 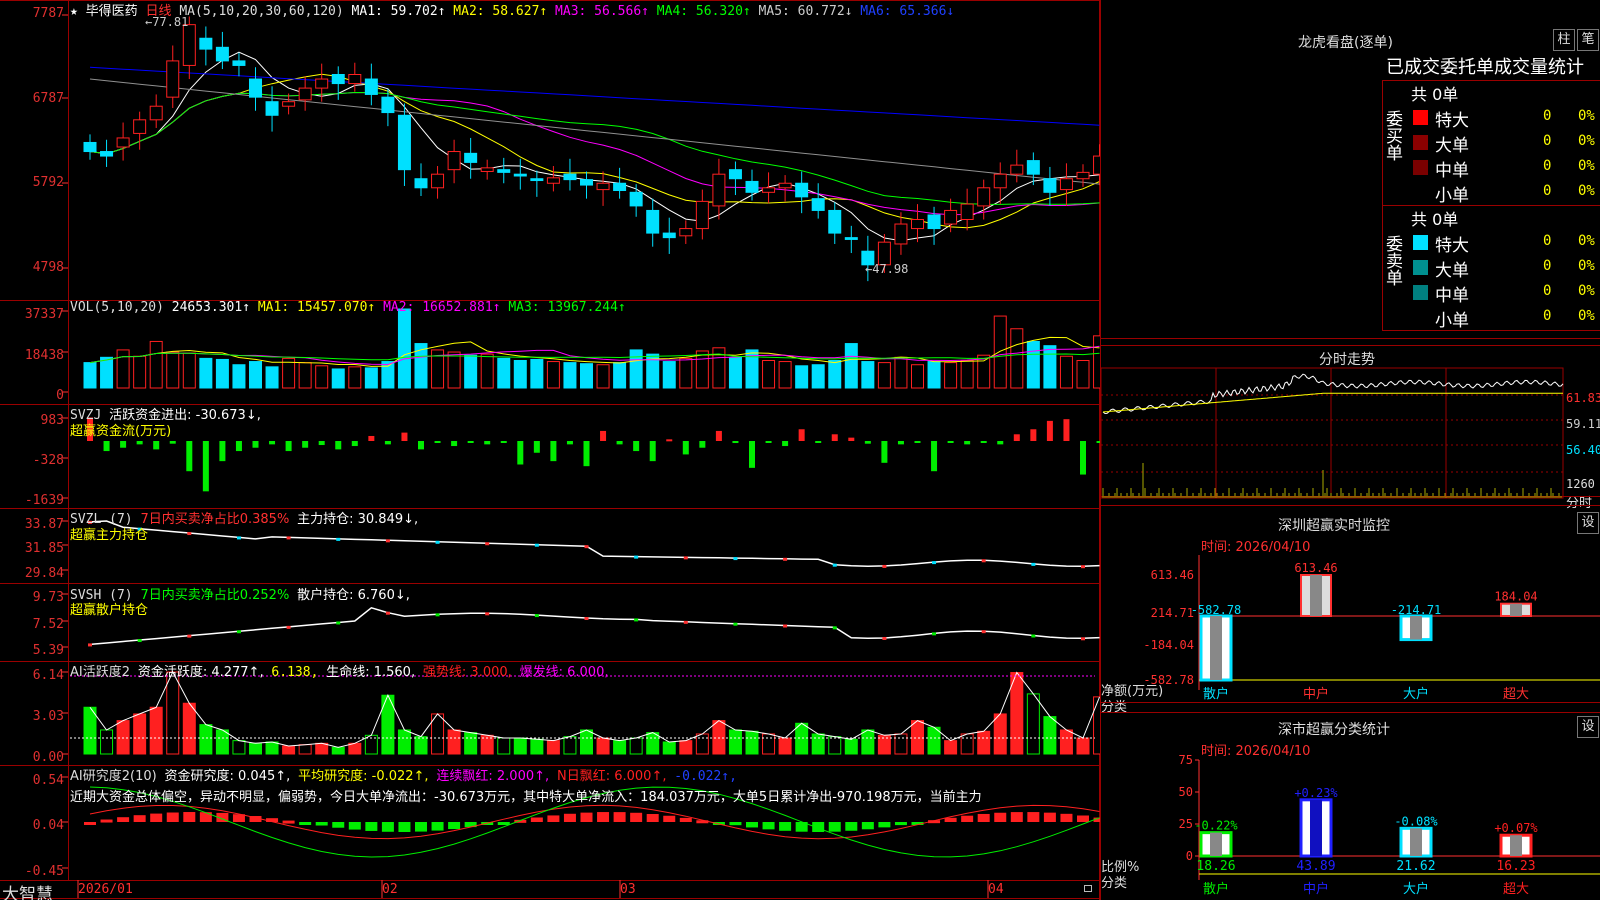 What do you see at coordinates (295, 672) in the screenshot?
I see `ai-v2: 6.138,` at bounding box center [295, 672].